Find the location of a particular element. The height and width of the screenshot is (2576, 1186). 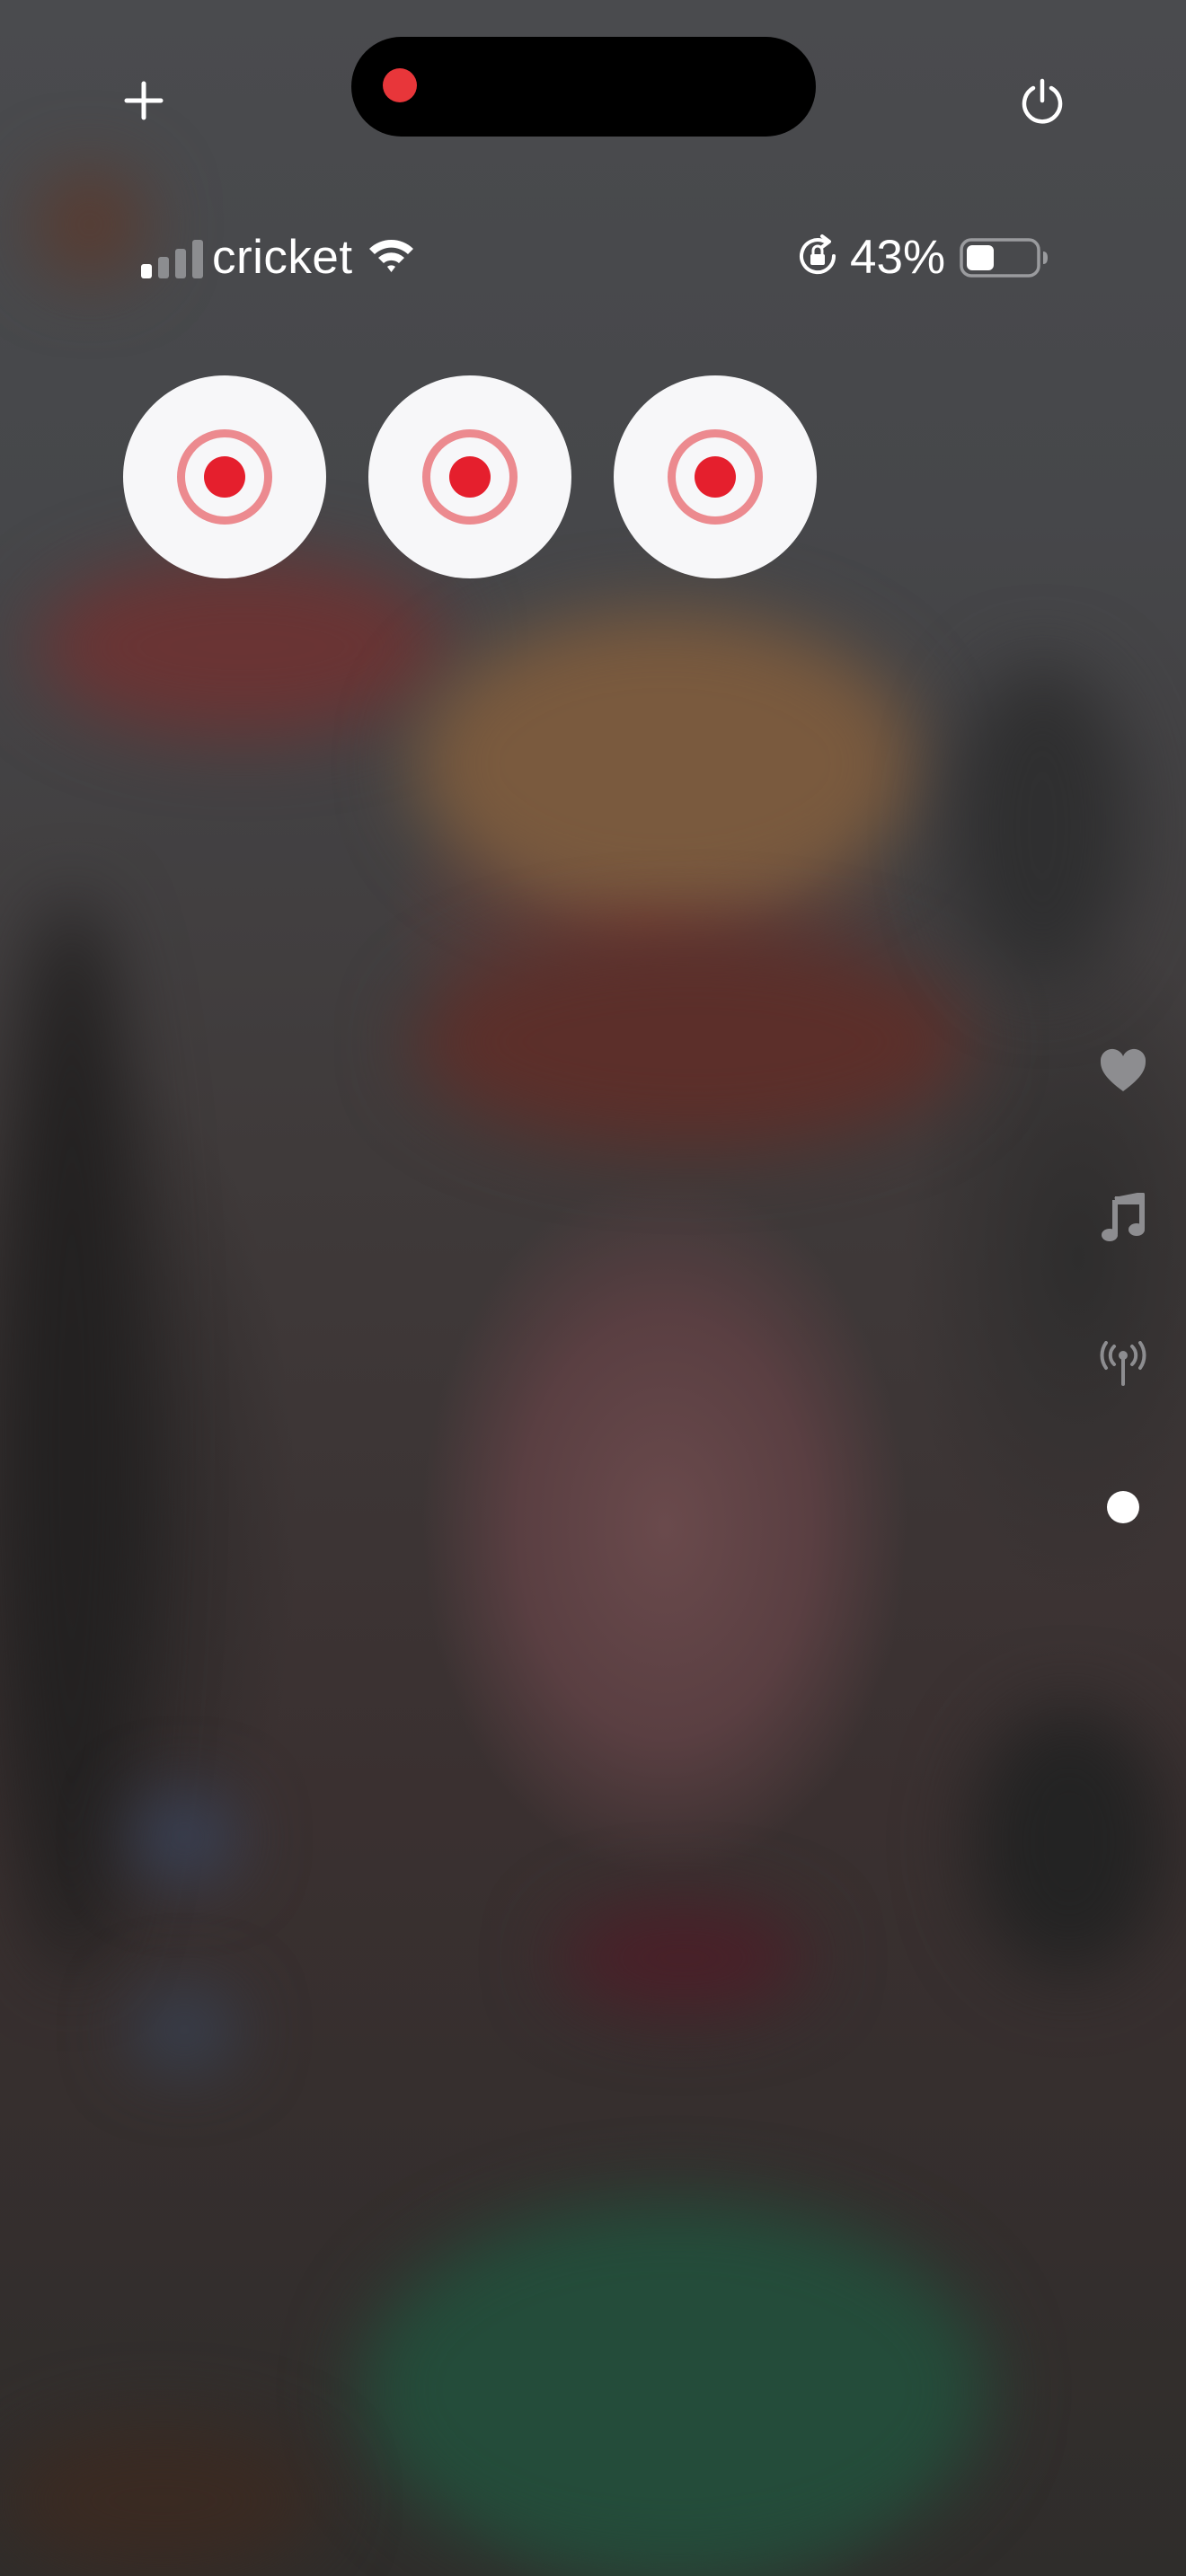

battery-icon is located at coordinates (1004, 258).